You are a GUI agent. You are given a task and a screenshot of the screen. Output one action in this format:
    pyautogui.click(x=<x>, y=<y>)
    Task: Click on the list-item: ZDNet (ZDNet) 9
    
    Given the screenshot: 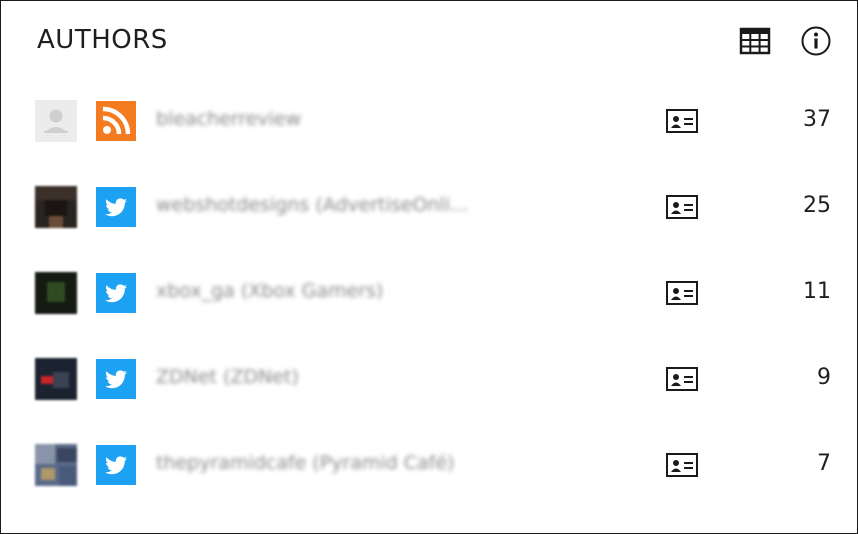 What is the action you would take?
    pyautogui.click(x=429, y=388)
    